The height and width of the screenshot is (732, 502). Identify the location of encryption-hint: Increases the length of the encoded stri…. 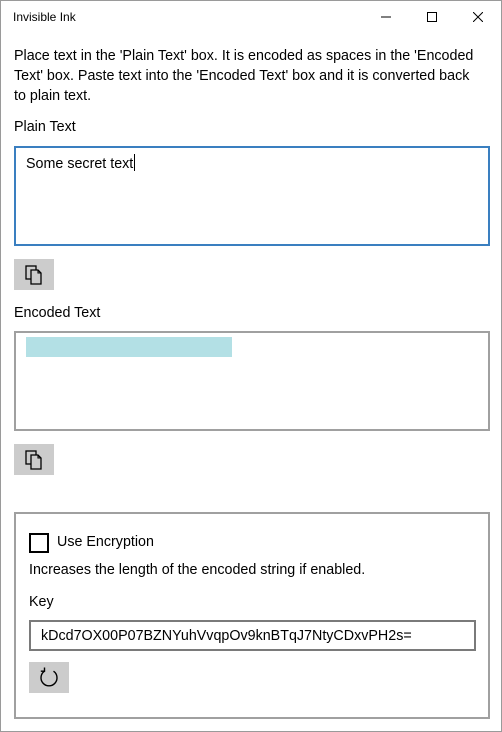
(197, 570).